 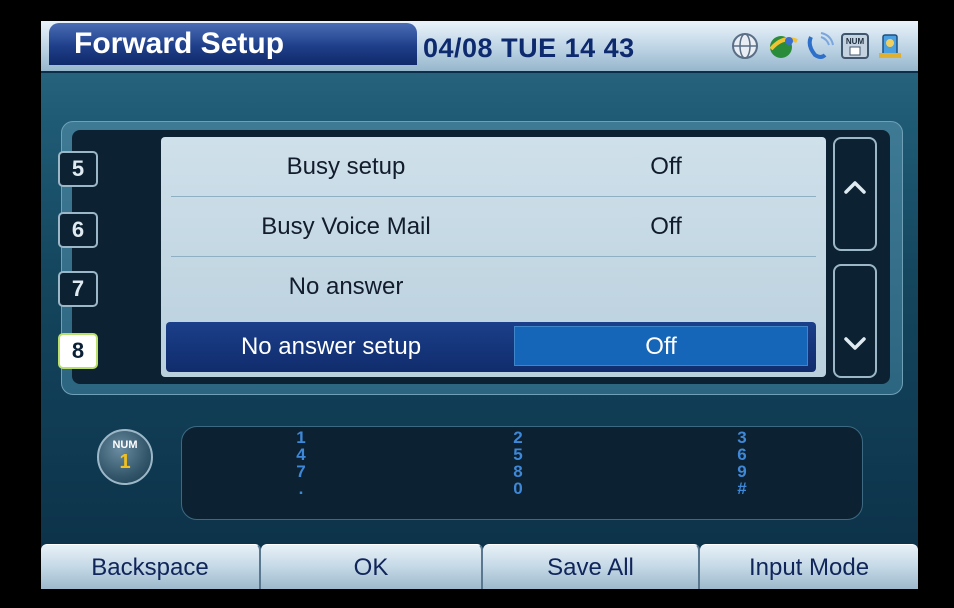 What do you see at coordinates (599, 48) in the screenshot?
I see `status-time: 14 43` at bounding box center [599, 48].